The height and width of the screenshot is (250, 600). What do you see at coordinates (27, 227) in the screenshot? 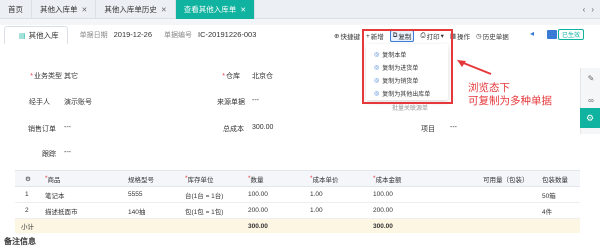
I see `subtotal-label: 小计` at bounding box center [27, 227].